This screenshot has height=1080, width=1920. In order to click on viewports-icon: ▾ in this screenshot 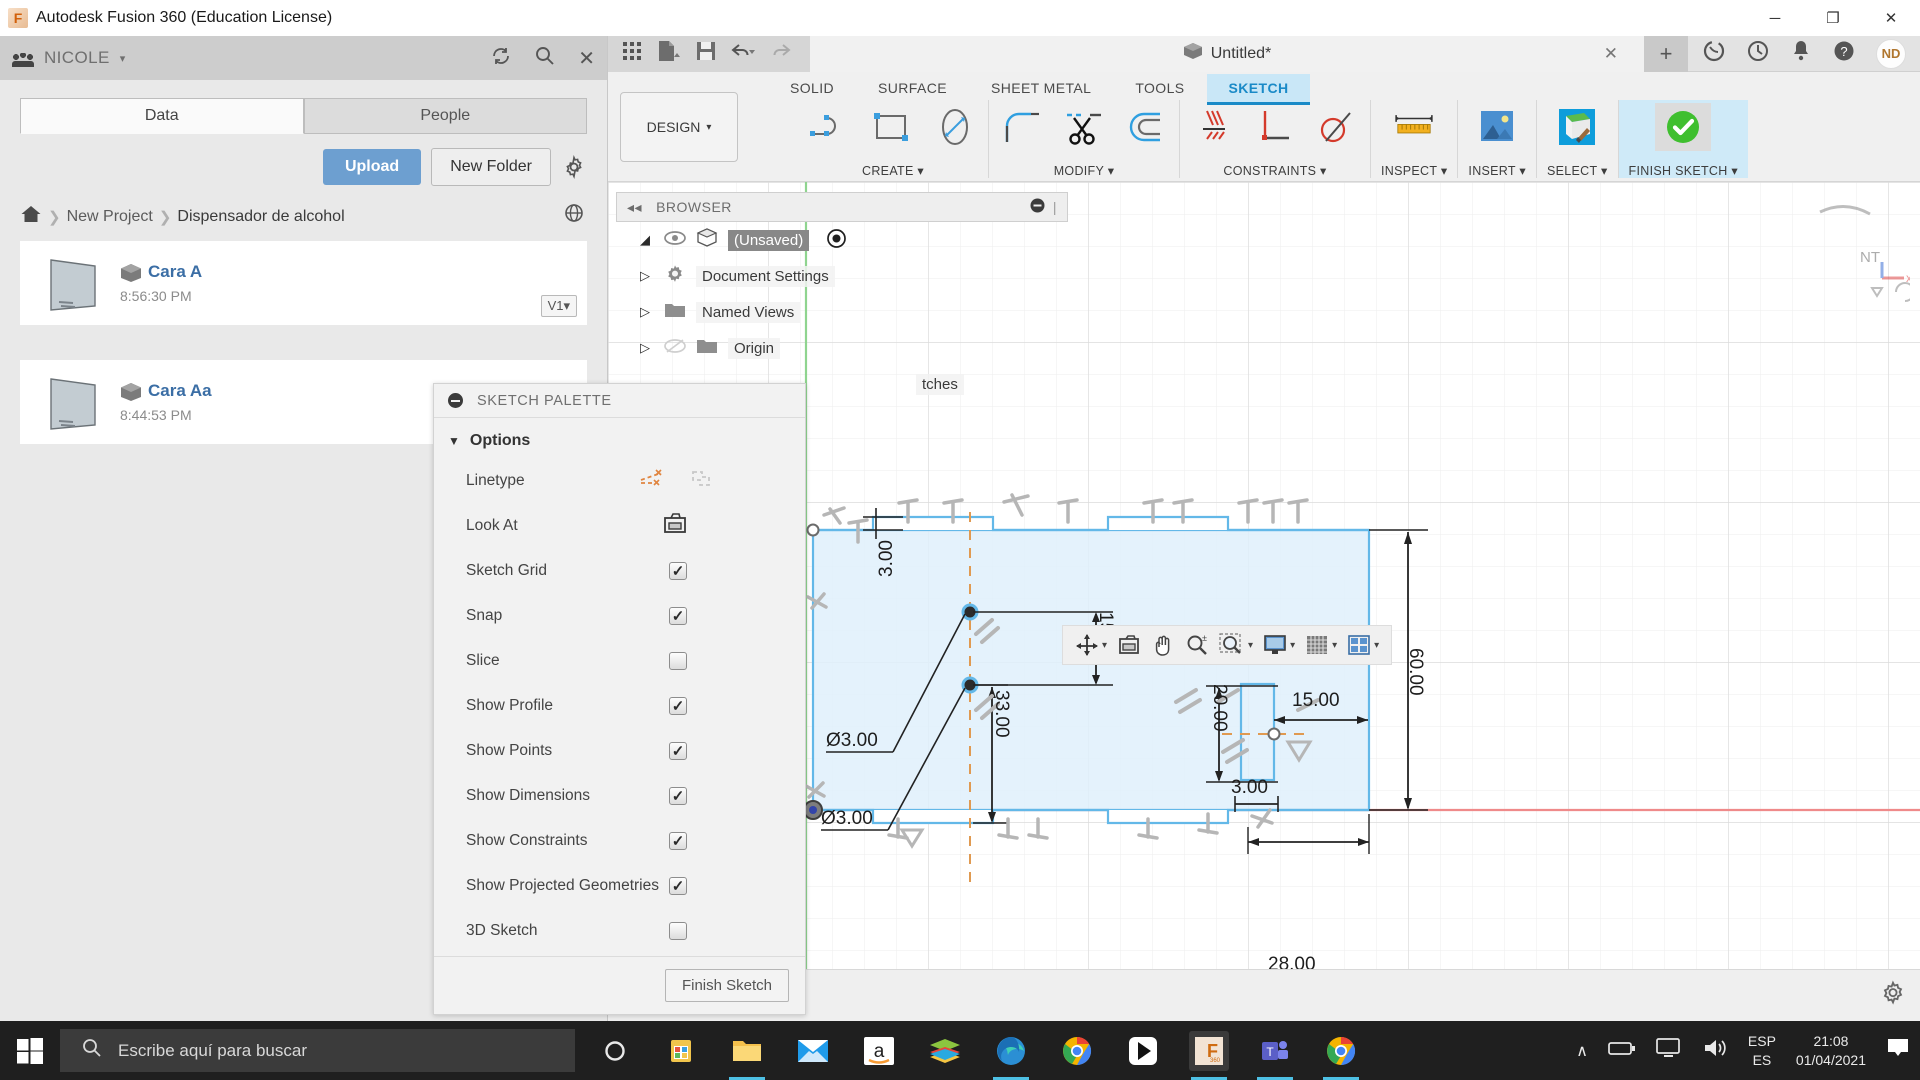, I will do `click(1363, 645)`.